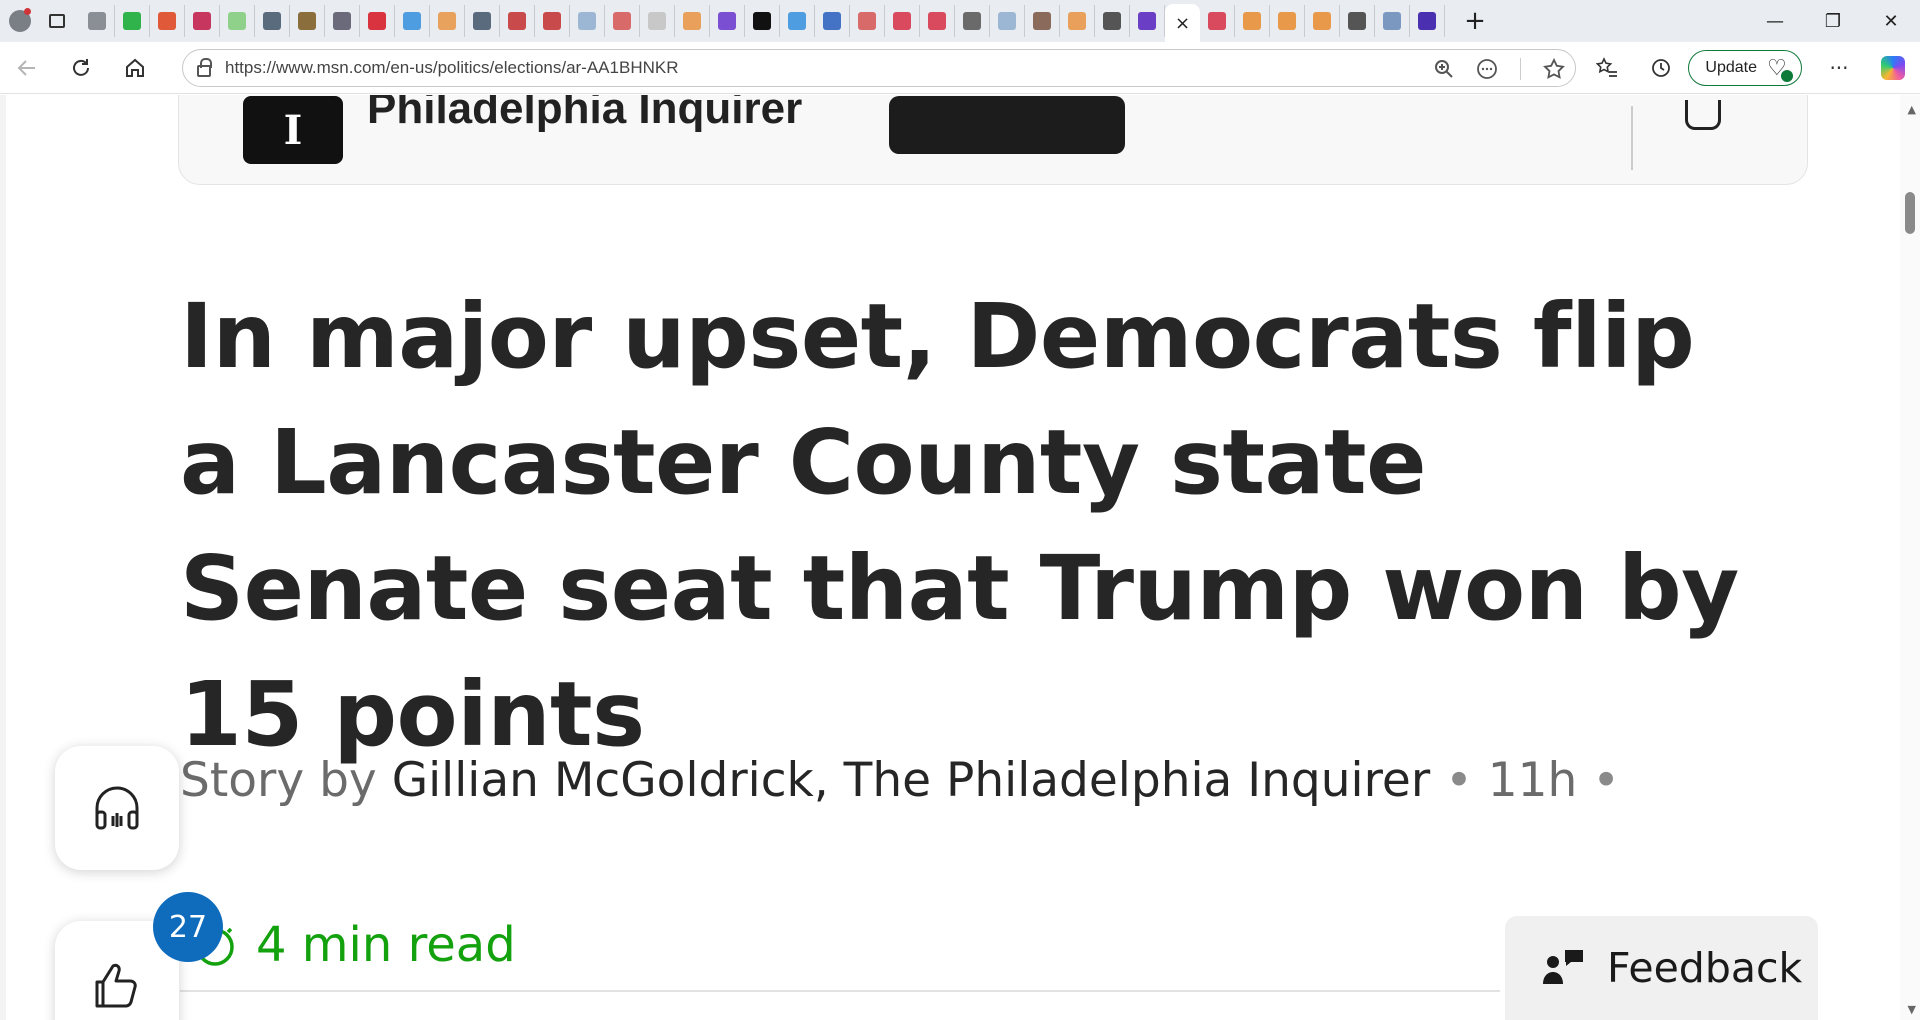  Describe the element at coordinates (1499, 69) in the screenshot. I see `url-actions` at that location.